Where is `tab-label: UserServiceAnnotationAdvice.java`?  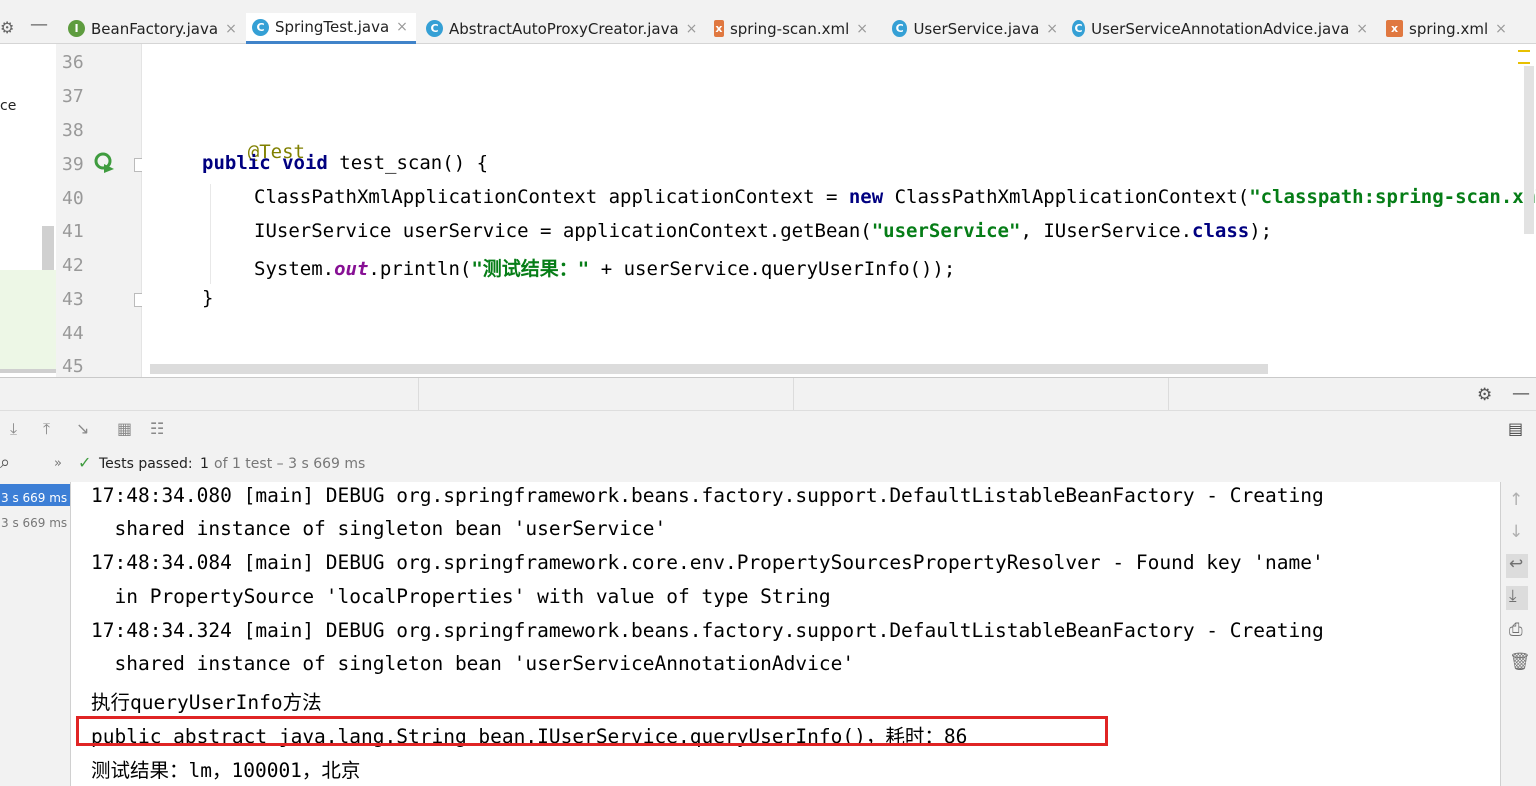
tab-label: UserServiceAnnotationAdvice.java is located at coordinates (1220, 28).